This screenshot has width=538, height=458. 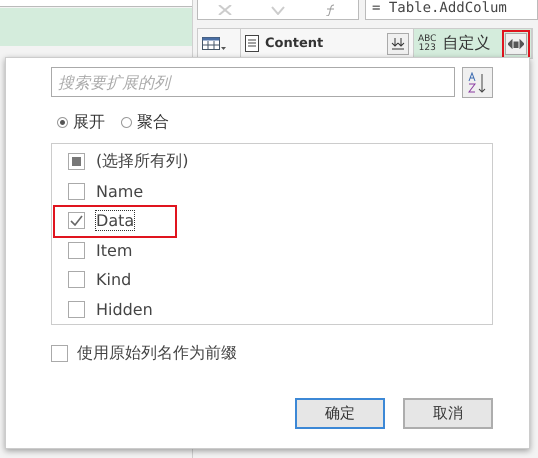 I want to click on expand-column-button, so click(x=516, y=43).